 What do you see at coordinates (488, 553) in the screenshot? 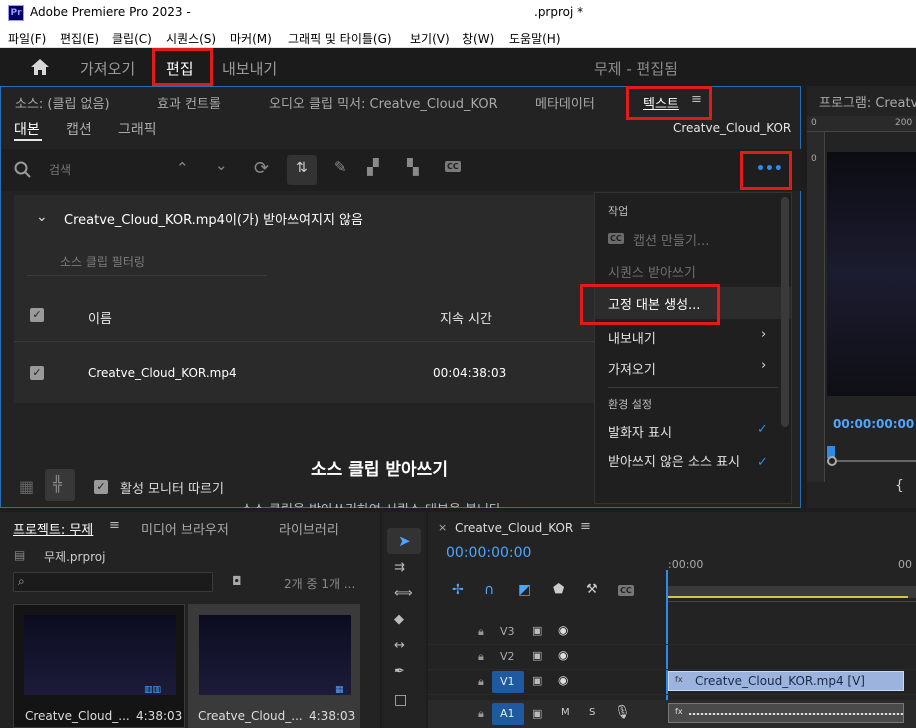
I see `timeline-timecode: 00:00:00:00` at bounding box center [488, 553].